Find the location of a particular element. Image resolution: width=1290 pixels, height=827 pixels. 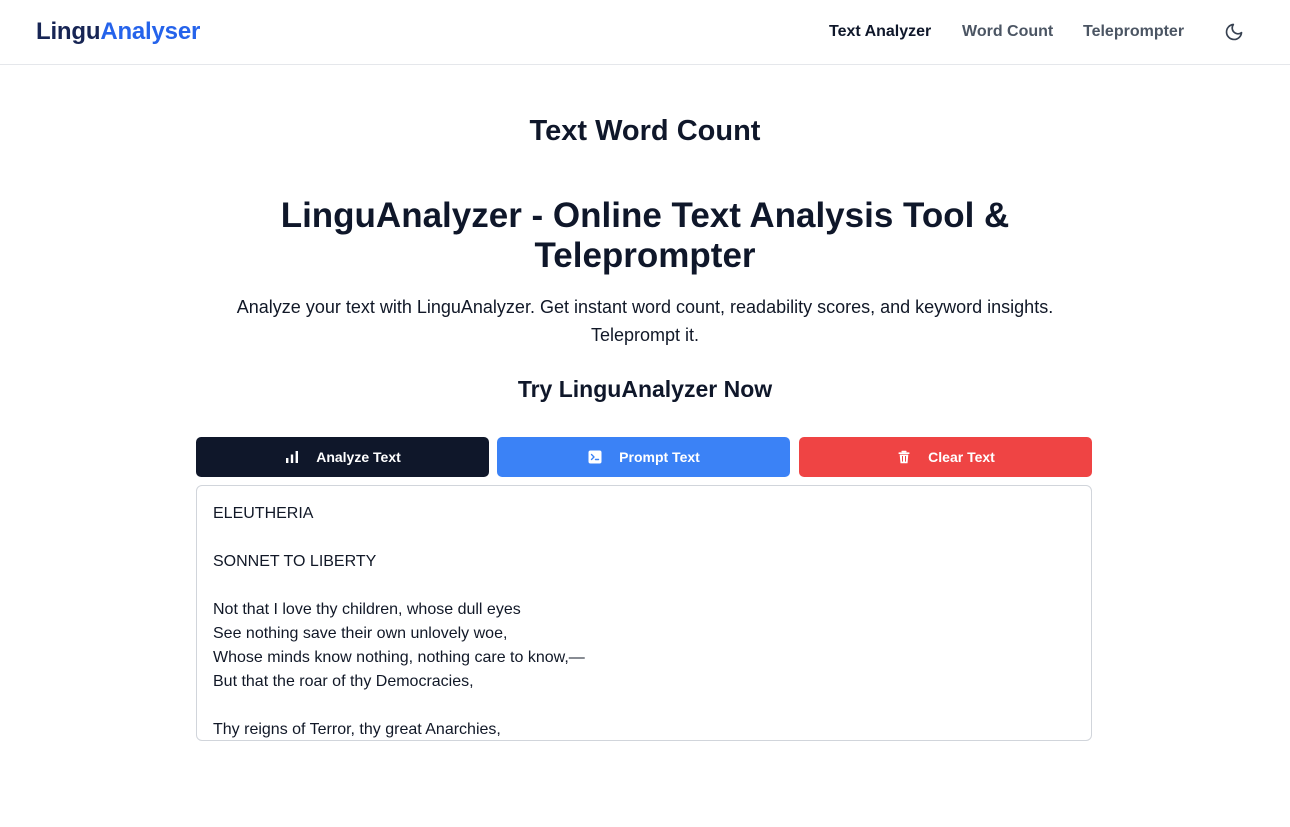

bar-chart-icon is located at coordinates (292, 457).